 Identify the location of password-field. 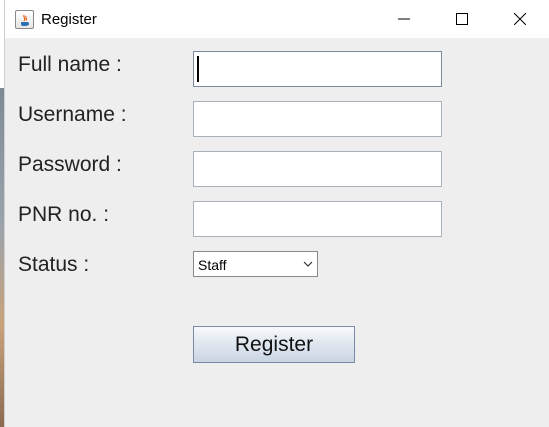
(317, 169).